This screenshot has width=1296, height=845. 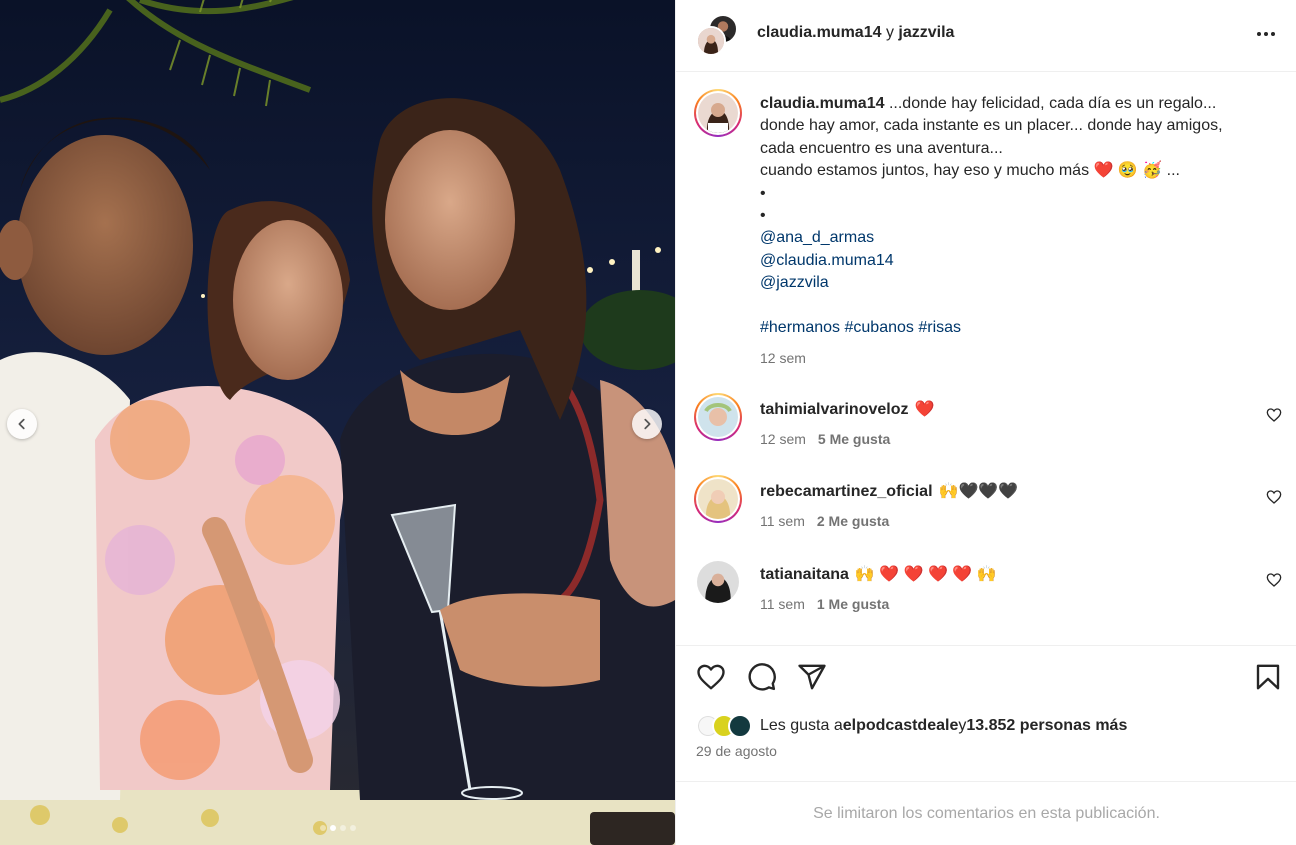 What do you see at coordinates (962, 725) in the screenshot?
I see `likes-joiner: y` at bounding box center [962, 725].